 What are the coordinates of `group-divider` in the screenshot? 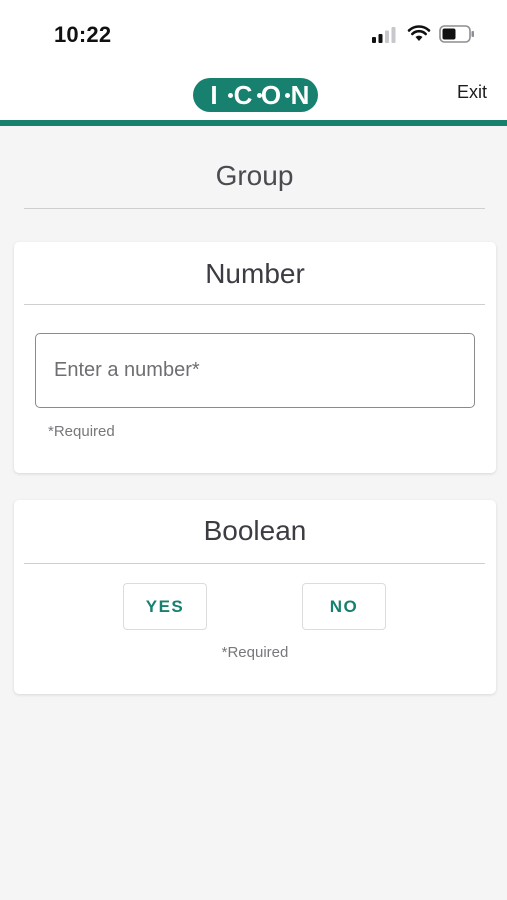 It's located at (254, 208).